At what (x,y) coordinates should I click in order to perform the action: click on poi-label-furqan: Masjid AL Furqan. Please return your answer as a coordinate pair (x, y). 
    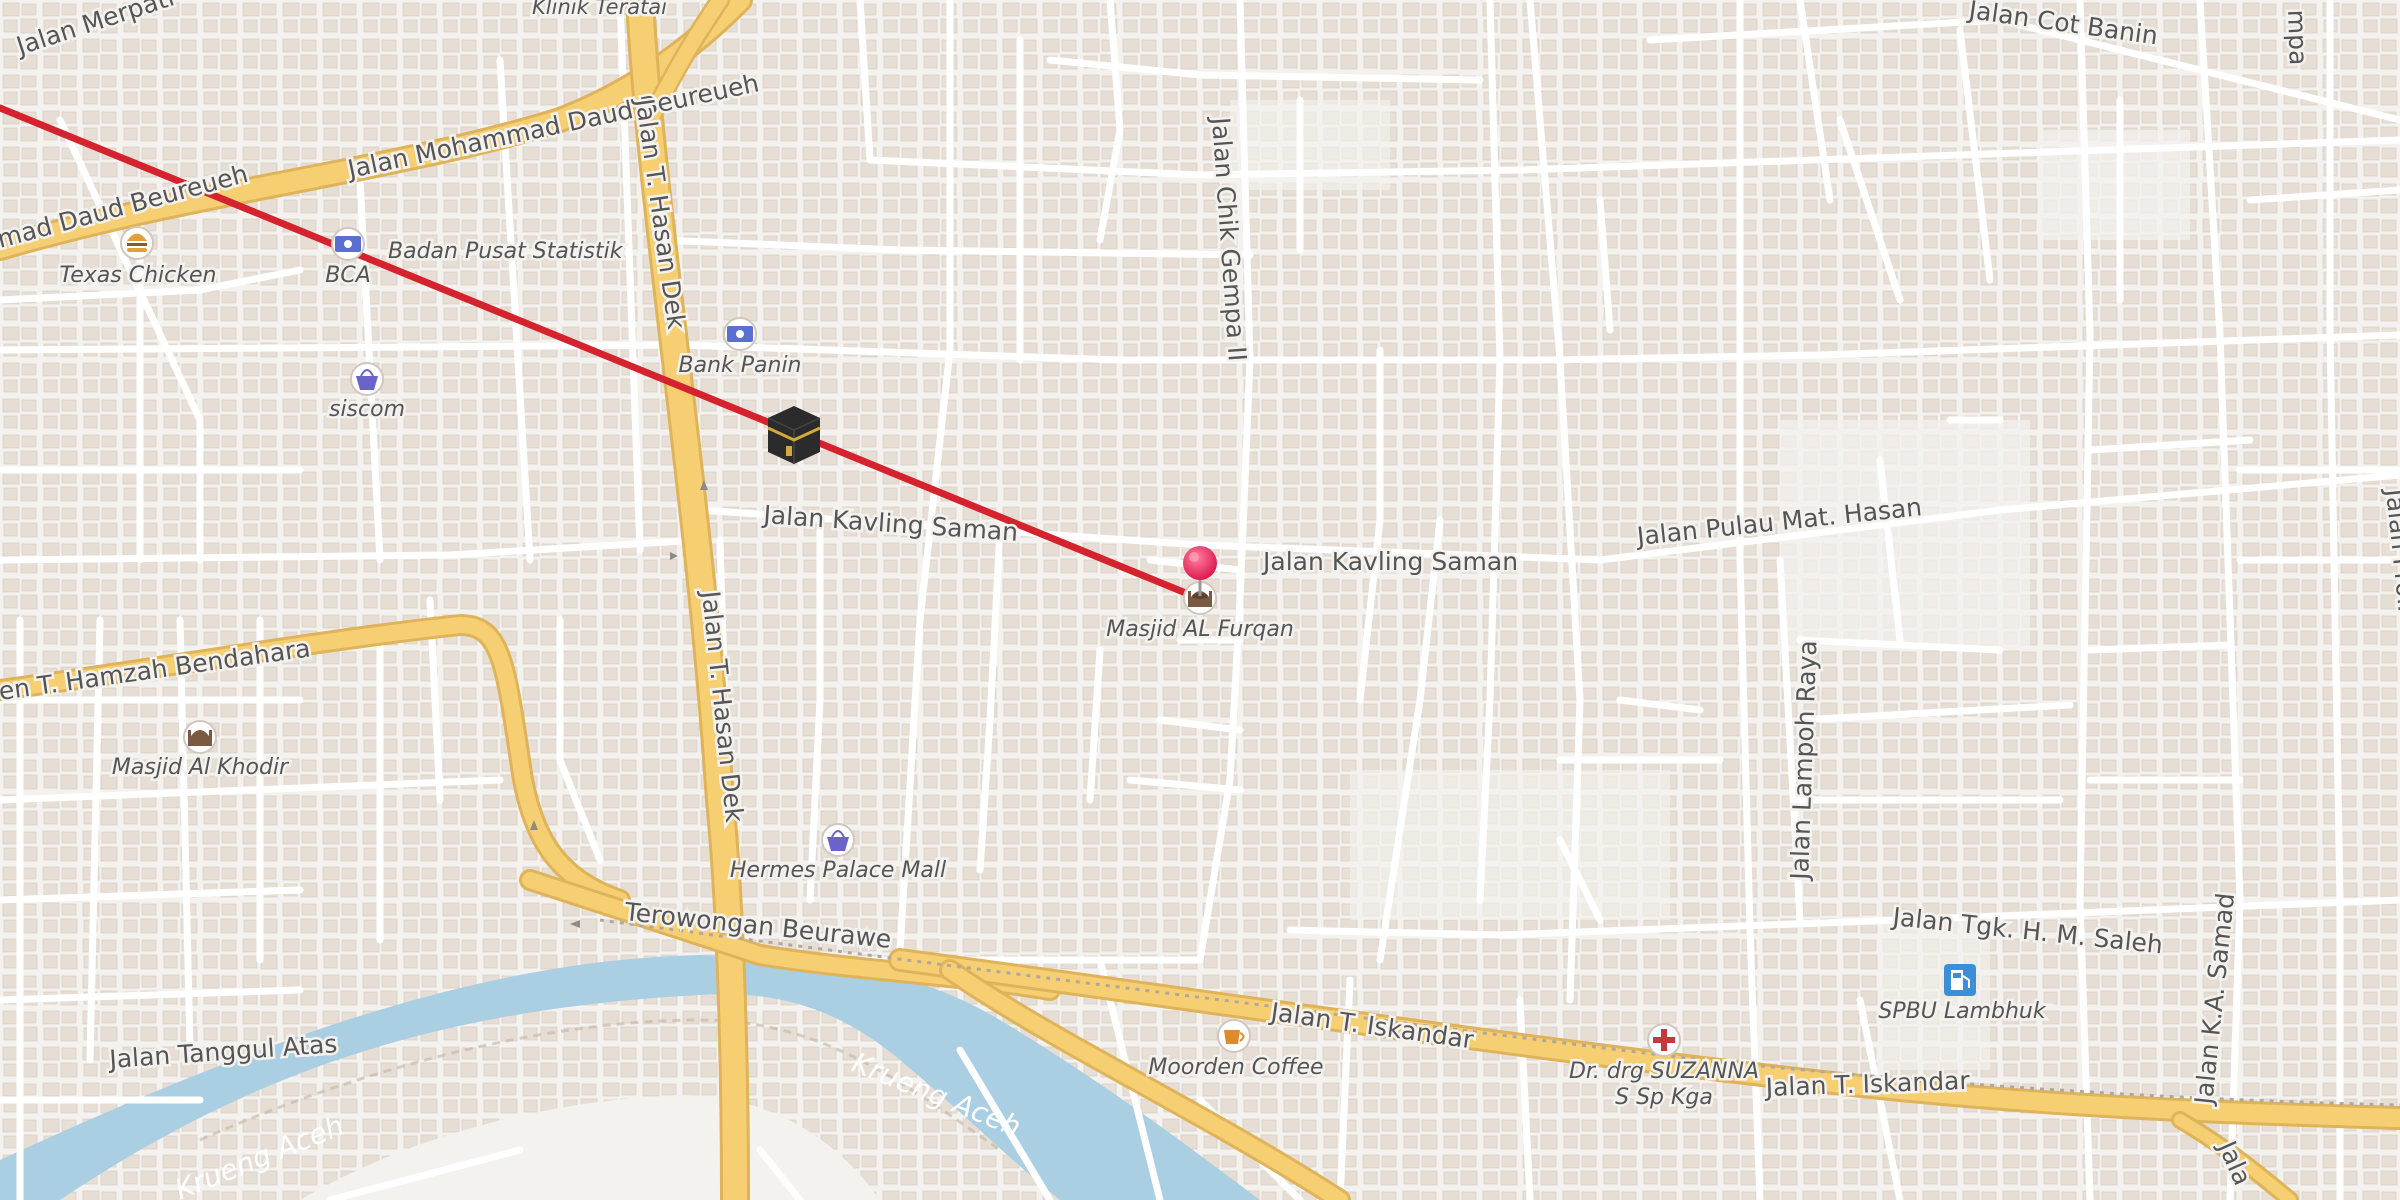
    Looking at the image, I should click on (1200, 629).